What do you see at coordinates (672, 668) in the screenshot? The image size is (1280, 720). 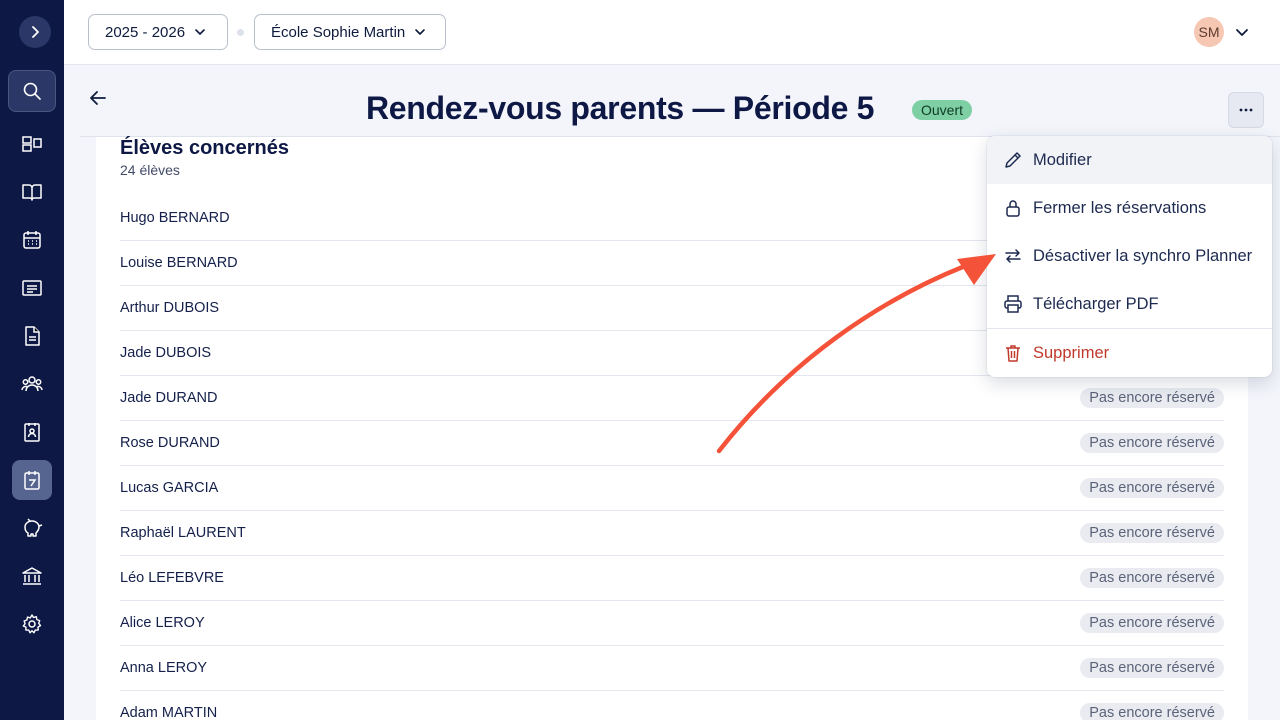 I see `table-row: Anna LEROY Pas encore réservé` at bounding box center [672, 668].